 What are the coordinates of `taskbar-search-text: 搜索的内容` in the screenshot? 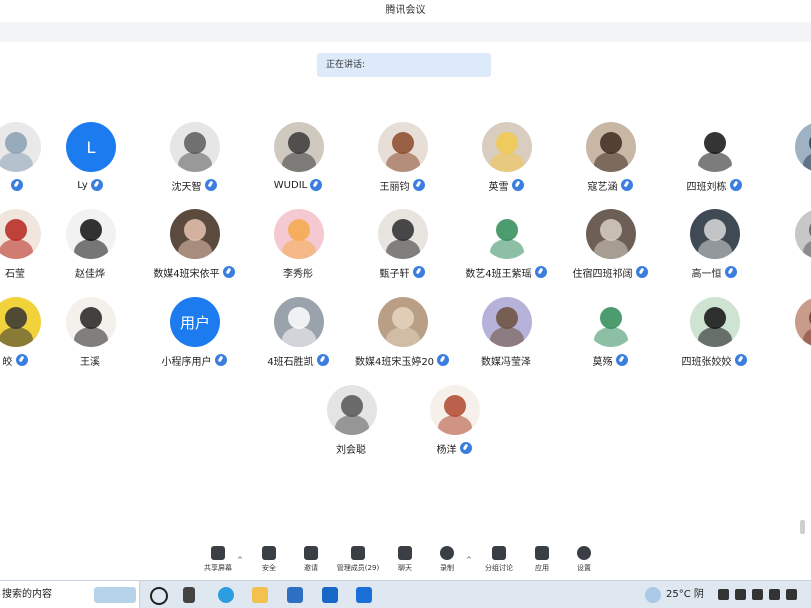 It's located at (27, 594).